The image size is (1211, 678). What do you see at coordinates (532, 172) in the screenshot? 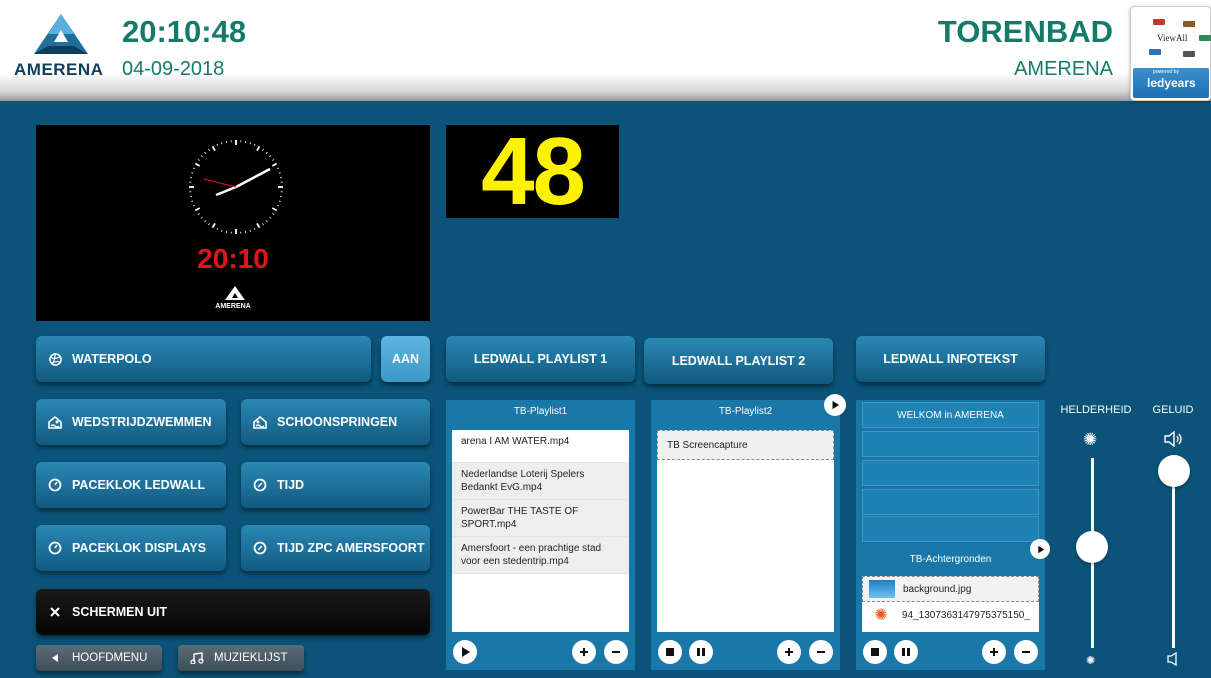
I see `score-display: 48` at bounding box center [532, 172].